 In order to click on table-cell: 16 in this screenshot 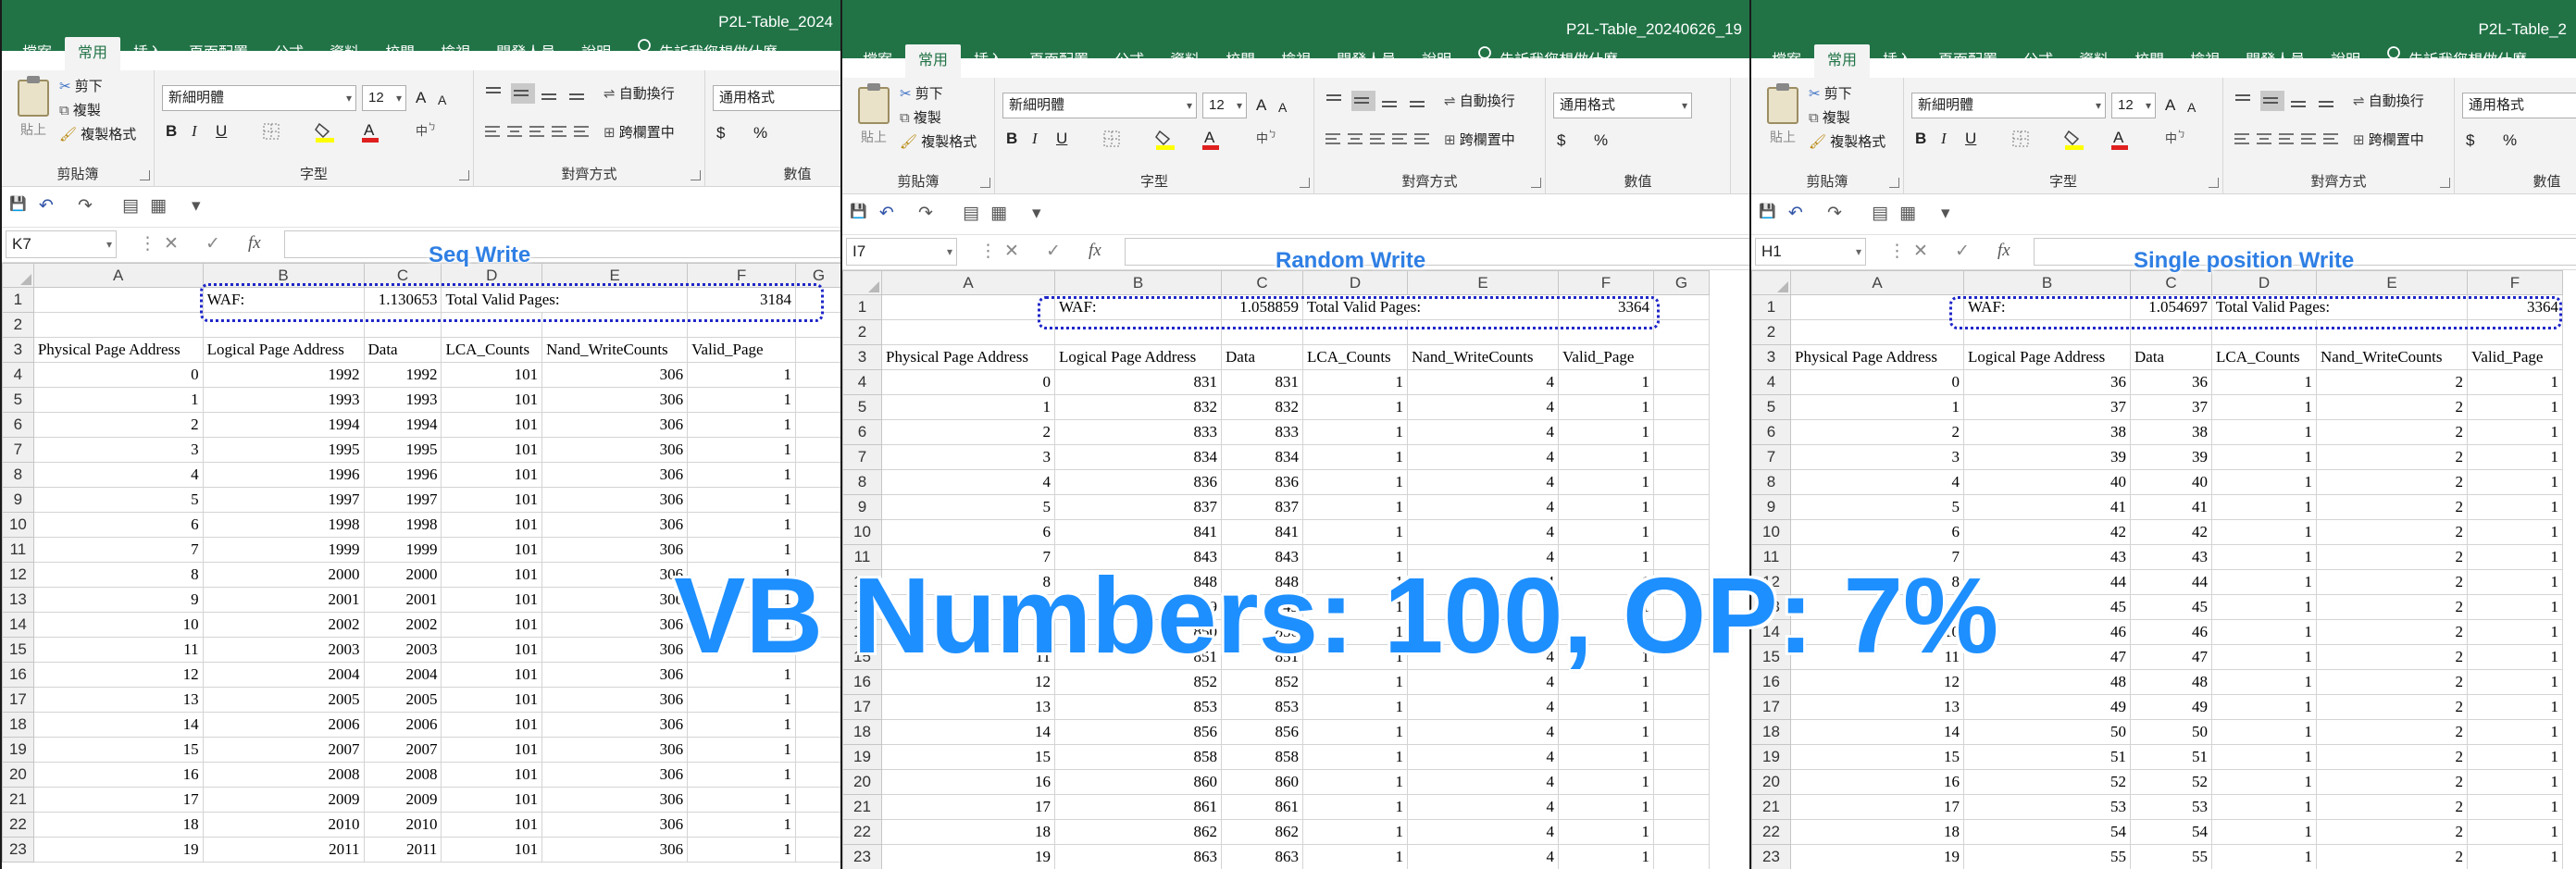, I will do `click(1877, 782)`.